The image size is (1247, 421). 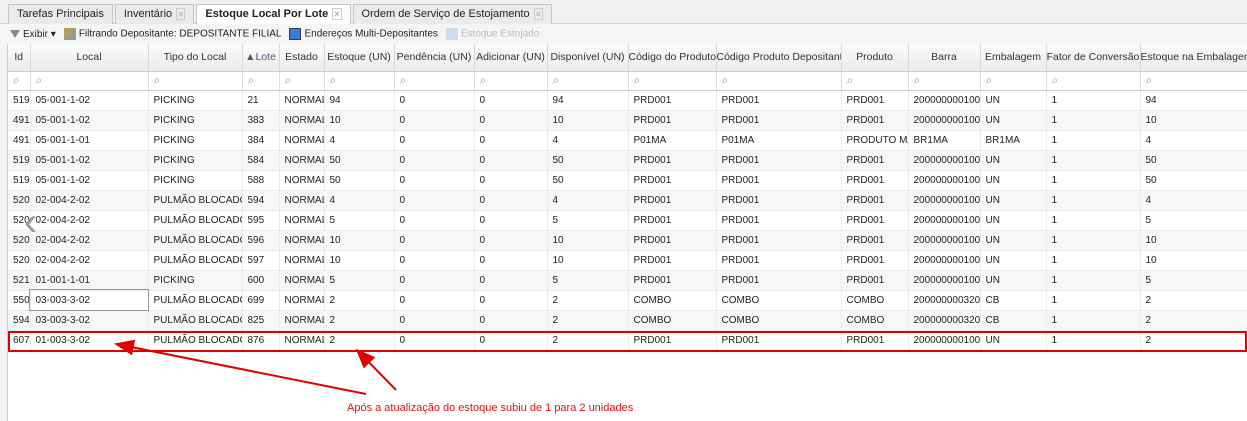 I want to click on arrow-to-local, so click(x=240, y=367).